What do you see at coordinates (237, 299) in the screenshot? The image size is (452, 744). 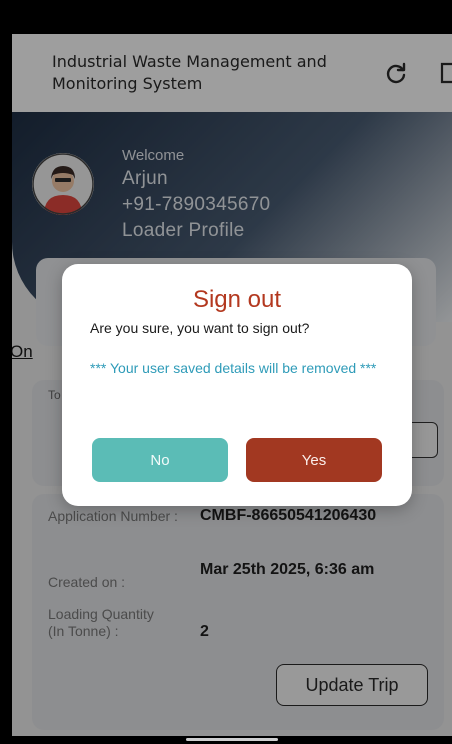 I see `dialog-title: Sign out` at bounding box center [237, 299].